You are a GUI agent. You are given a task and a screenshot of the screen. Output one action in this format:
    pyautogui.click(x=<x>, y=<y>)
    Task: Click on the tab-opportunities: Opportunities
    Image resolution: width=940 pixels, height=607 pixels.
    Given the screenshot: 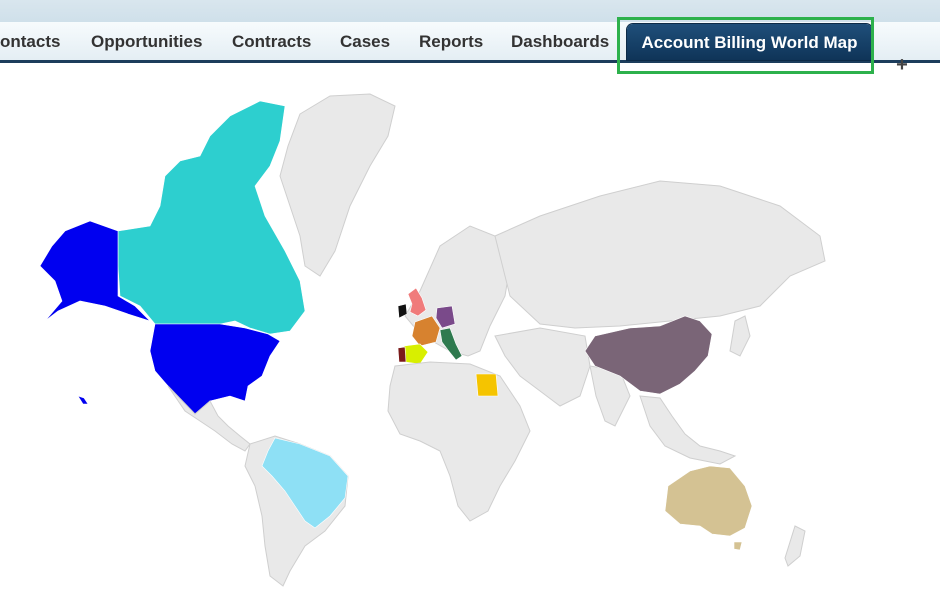 What is the action you would take?
    pyautogui.click(x=146, y=41)
    